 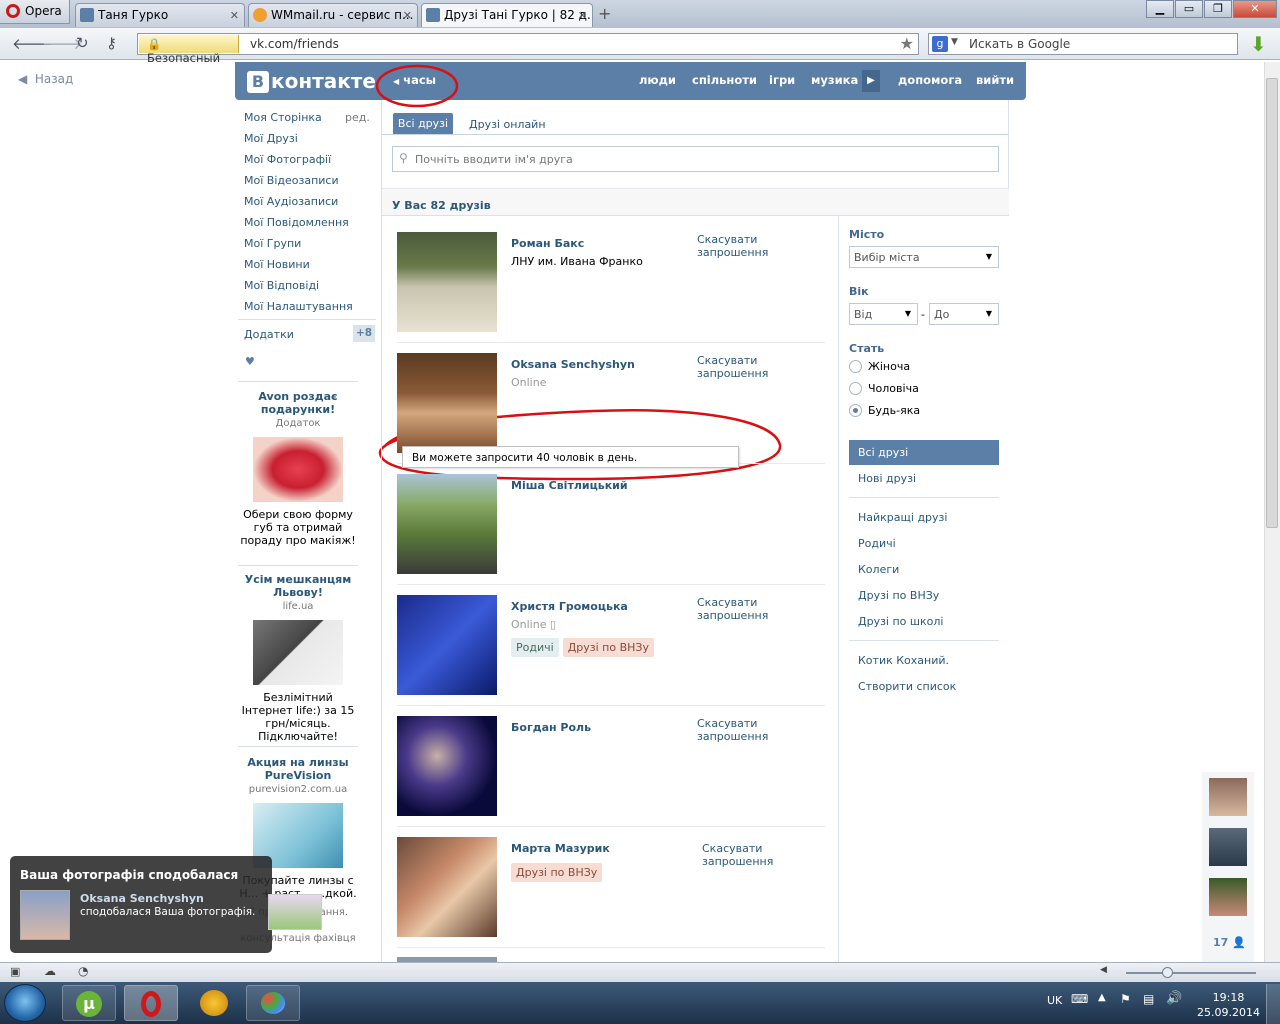 I want to click on security-badge: 🔒 Безопасный, so click(x=189, y=50).